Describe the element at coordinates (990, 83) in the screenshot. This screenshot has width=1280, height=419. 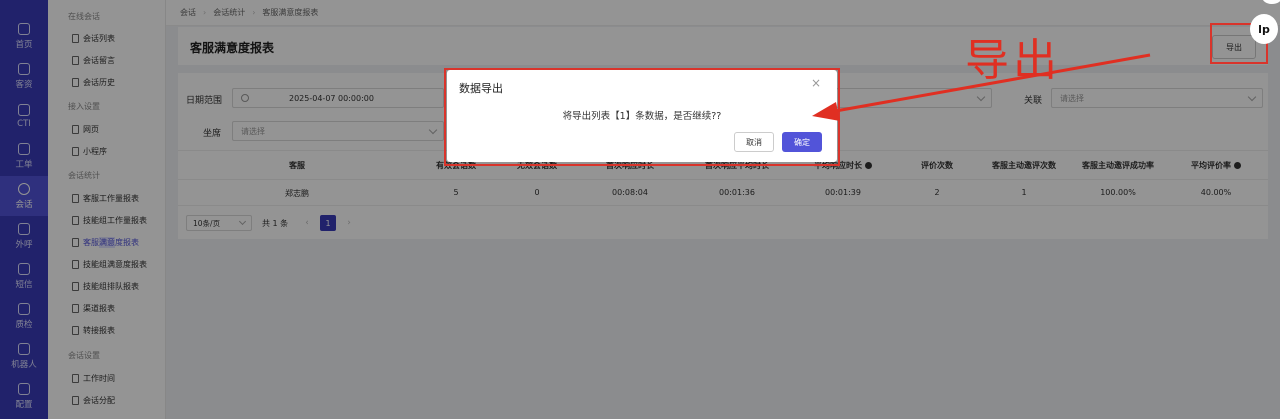
I see `arrow-shaft` at that location.